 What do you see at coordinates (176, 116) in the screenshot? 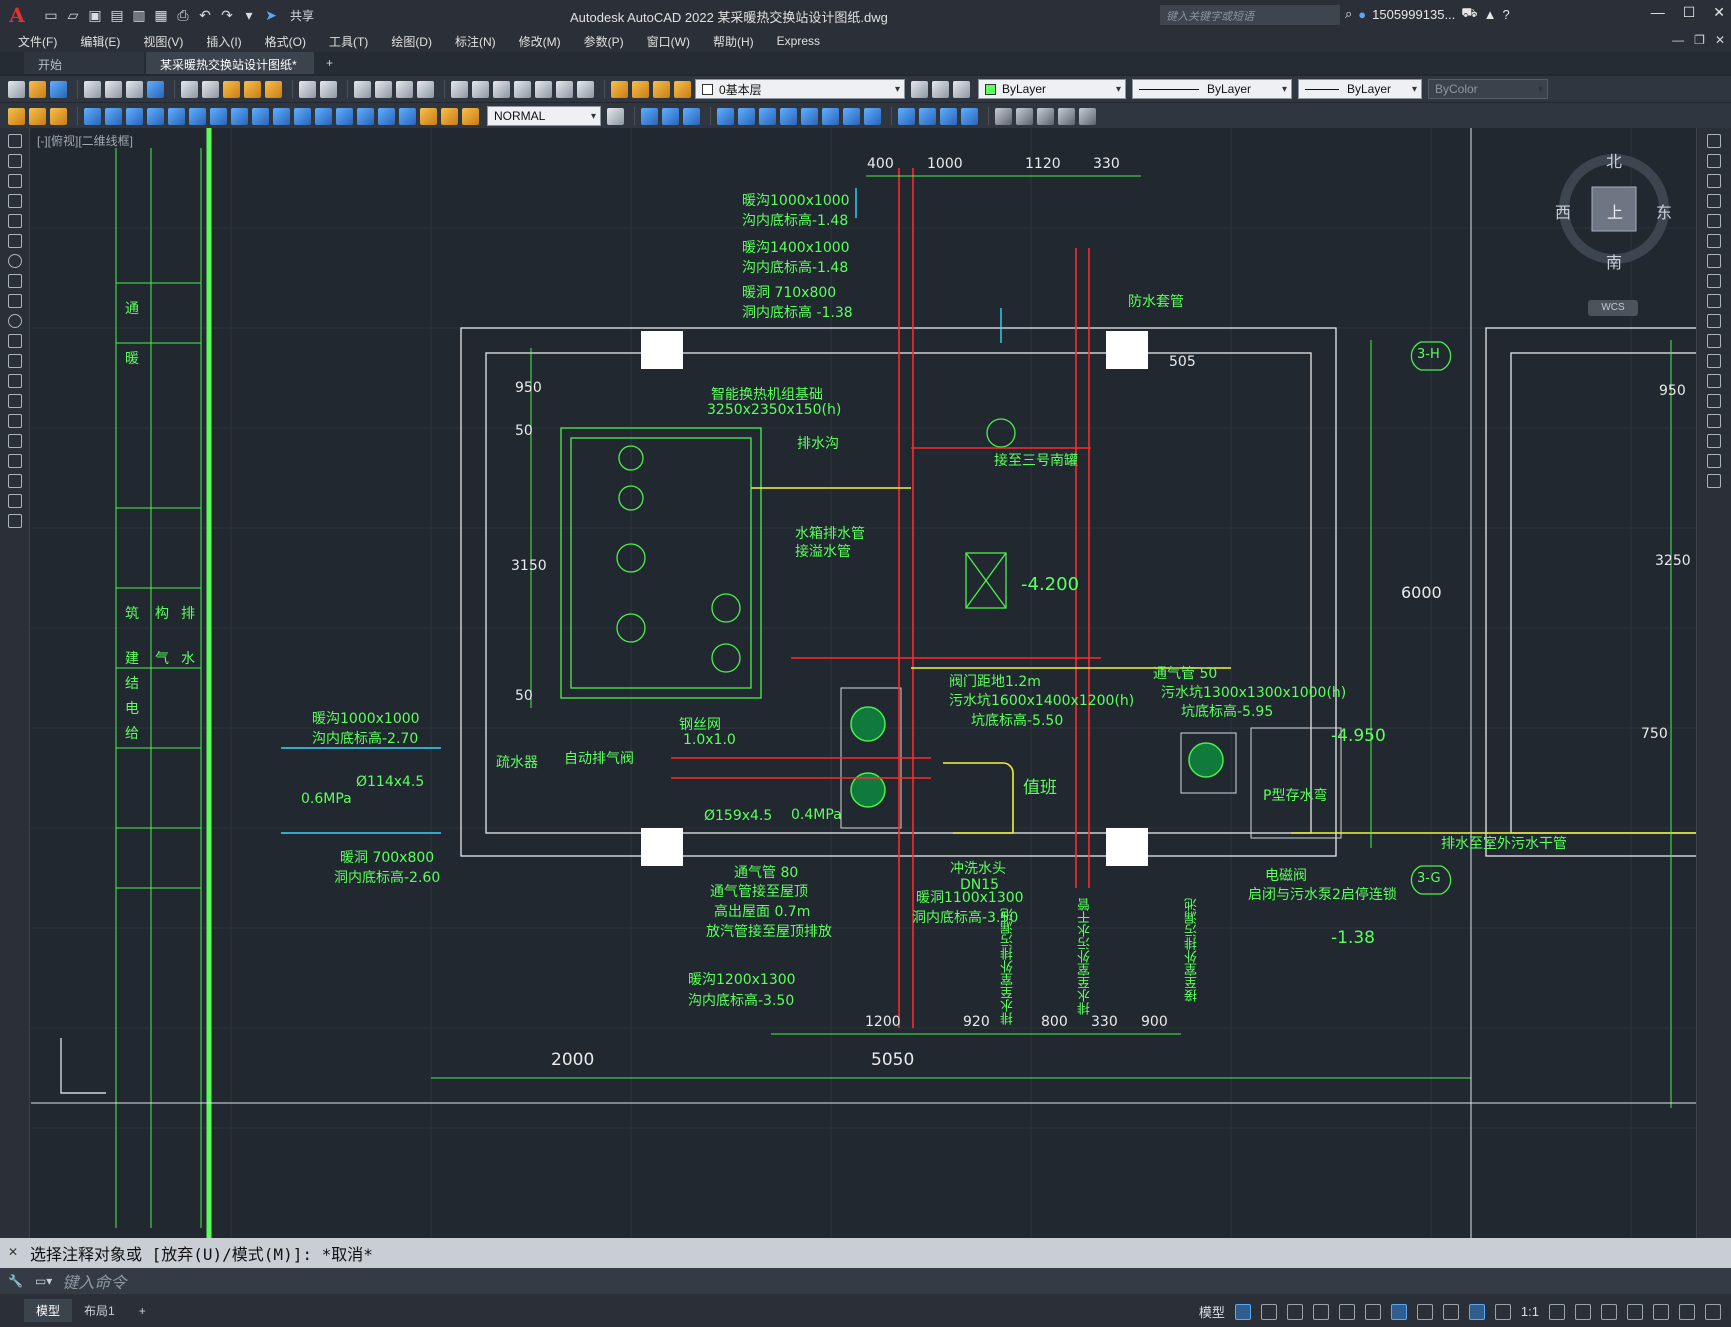
I see `radius-icon` at bounding box center [176, 116].